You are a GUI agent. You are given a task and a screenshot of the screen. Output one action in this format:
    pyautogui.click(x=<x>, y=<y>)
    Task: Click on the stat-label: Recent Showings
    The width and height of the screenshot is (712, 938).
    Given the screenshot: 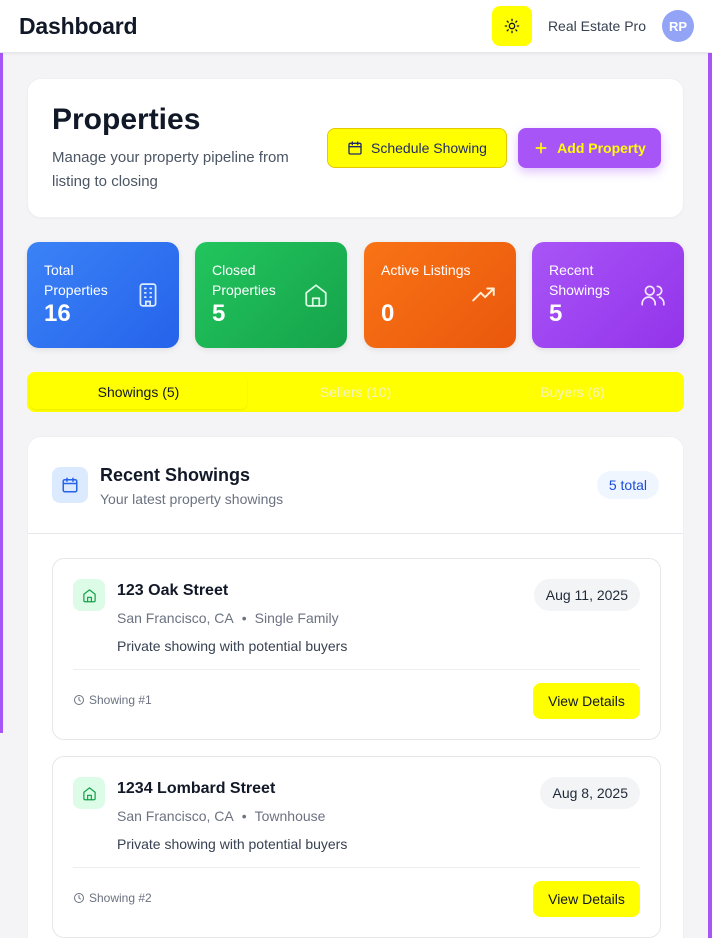 What is the action you would take?
    pyautogui.click(x=579, y=280)
    